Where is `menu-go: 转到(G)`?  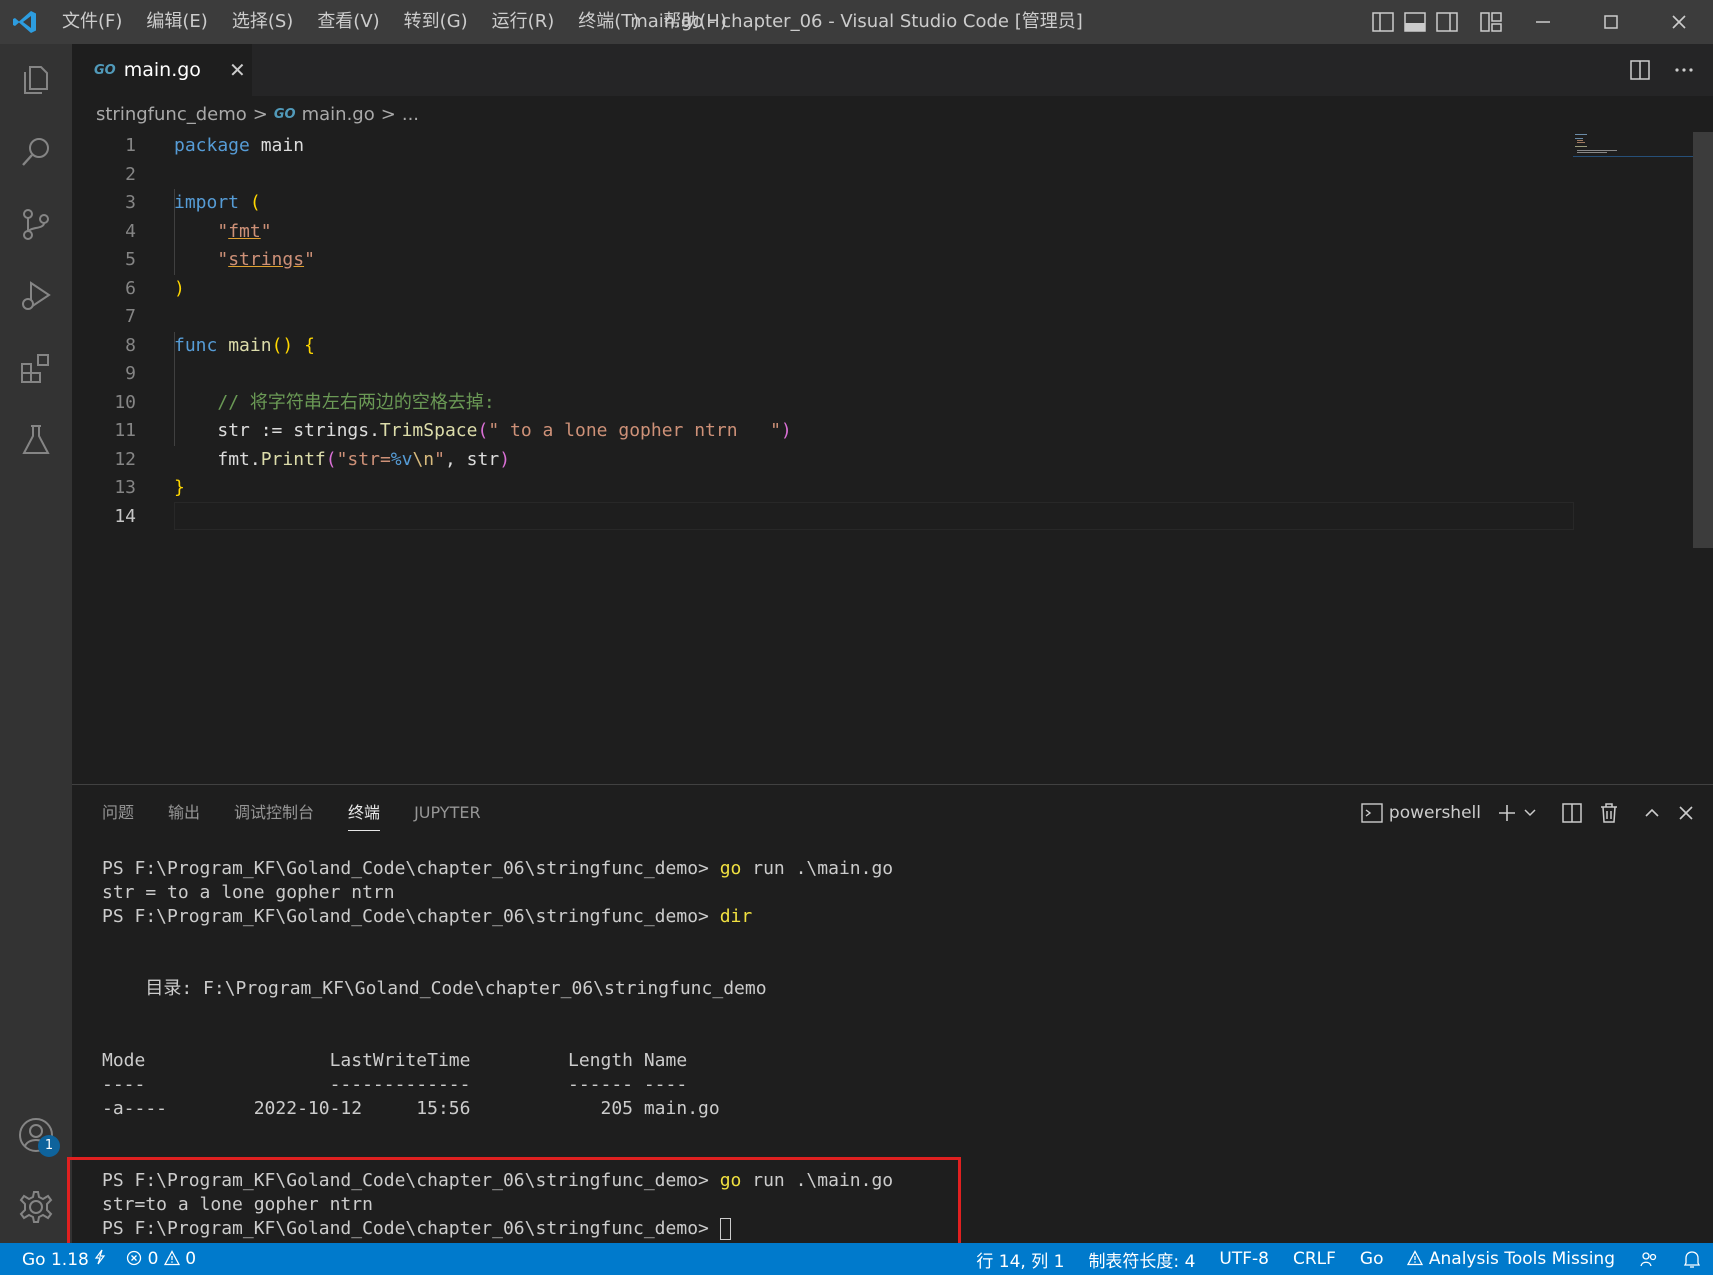 menu-go: 转到(G) is located at coordinates (436, 22).